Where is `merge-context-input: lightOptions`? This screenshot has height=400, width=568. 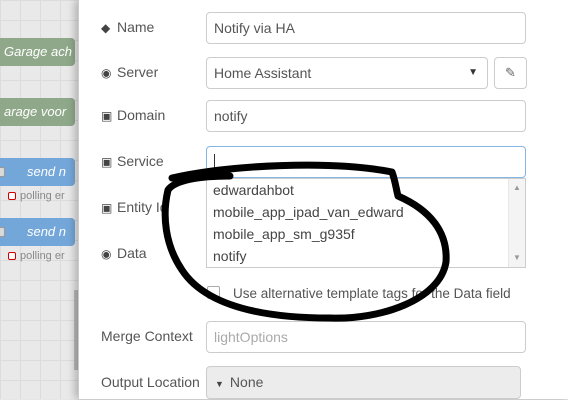
merge-context-input: lightOptions is located at coordinates (366, 337).